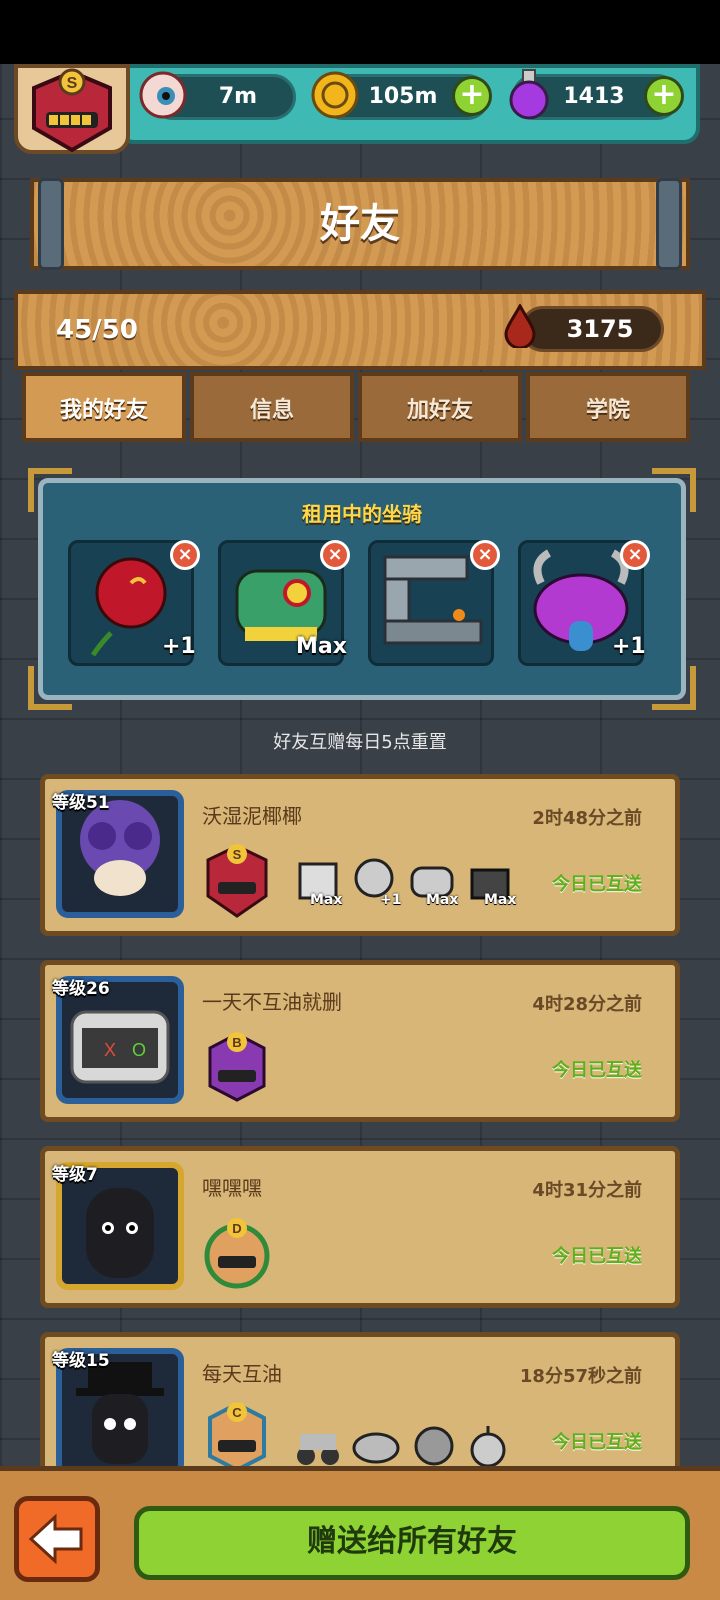 The height and width of the screenshot is (1600, 720). What do you see at coordinates (81, 1361) in the screenshot?
I see `friend-level: 等级15` at bounding box center [81, 1361].